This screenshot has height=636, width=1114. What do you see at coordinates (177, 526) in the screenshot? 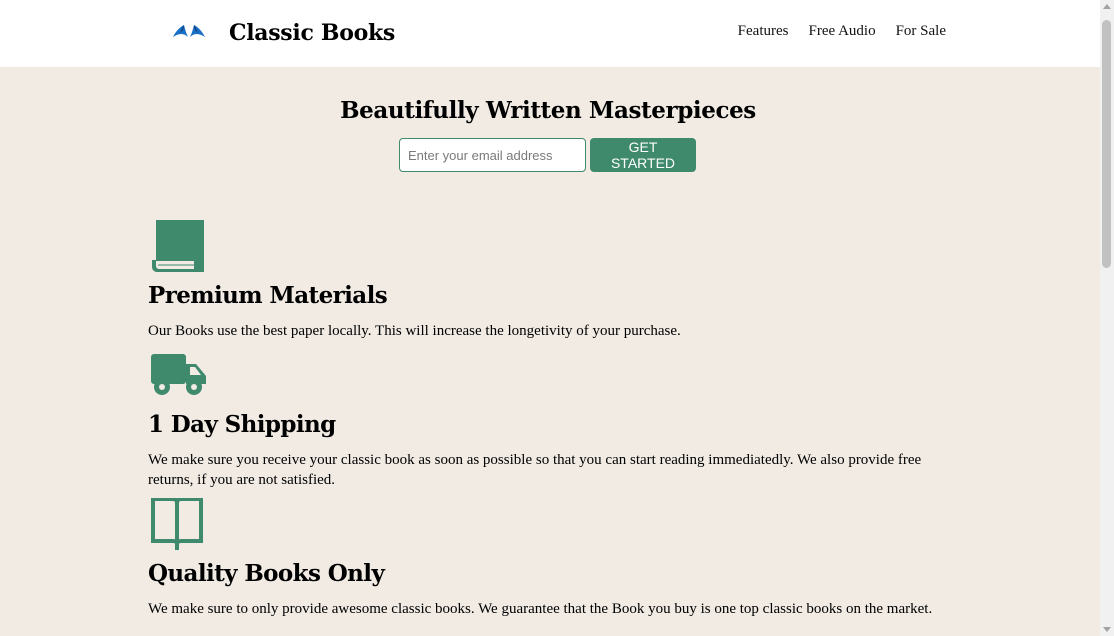
I see `open-book-icon` at bounding box center [177, 526].